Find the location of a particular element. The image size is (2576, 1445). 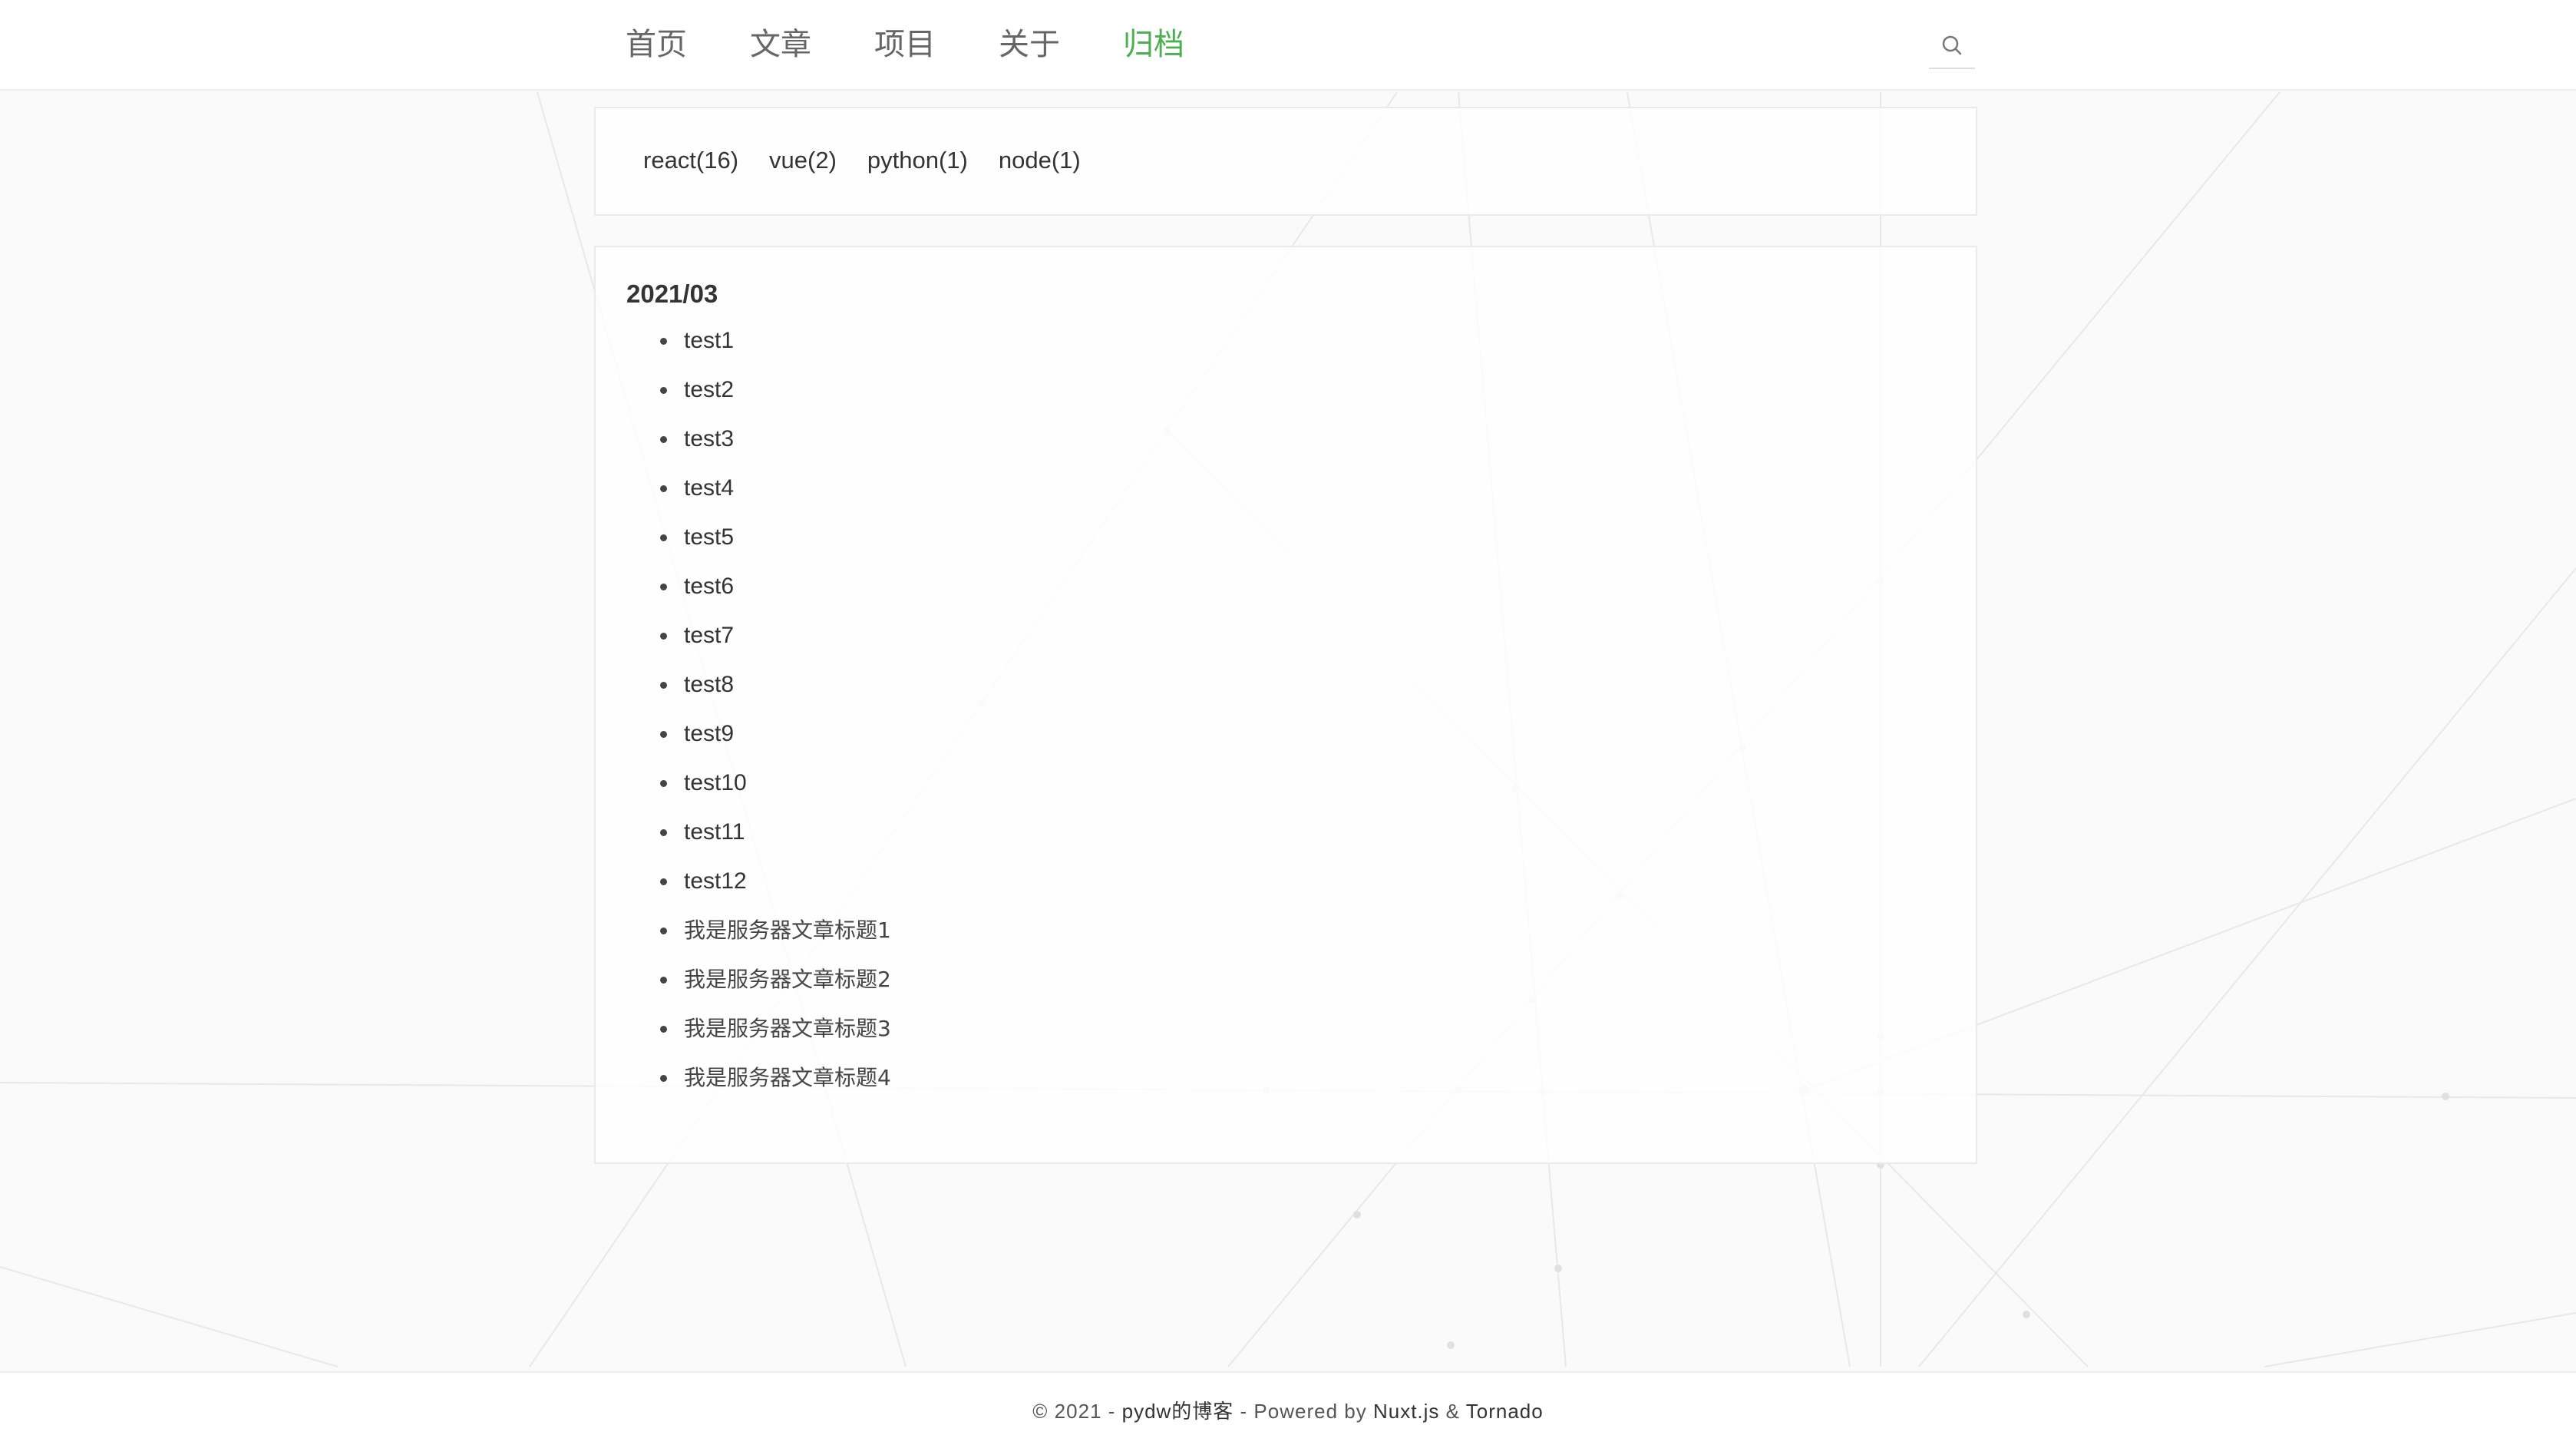

main-nav: 首页 文章 项目 关于 归档 is located at coordinates (936, 44).